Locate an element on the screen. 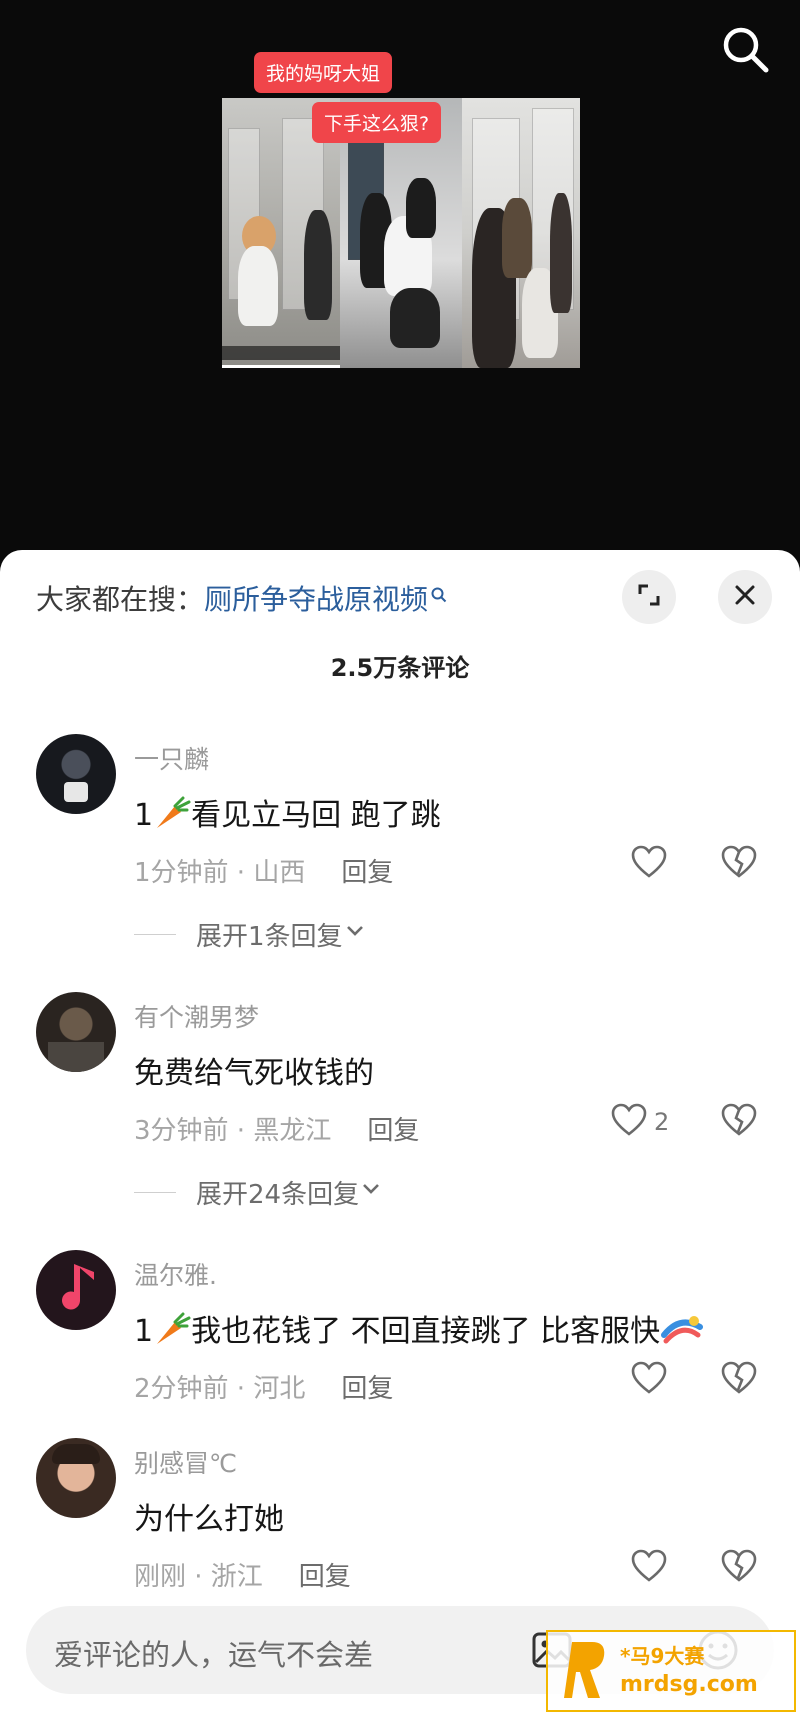  comment-time-location: 1分钟前 · 山西 is located at coordinates (220, 873).